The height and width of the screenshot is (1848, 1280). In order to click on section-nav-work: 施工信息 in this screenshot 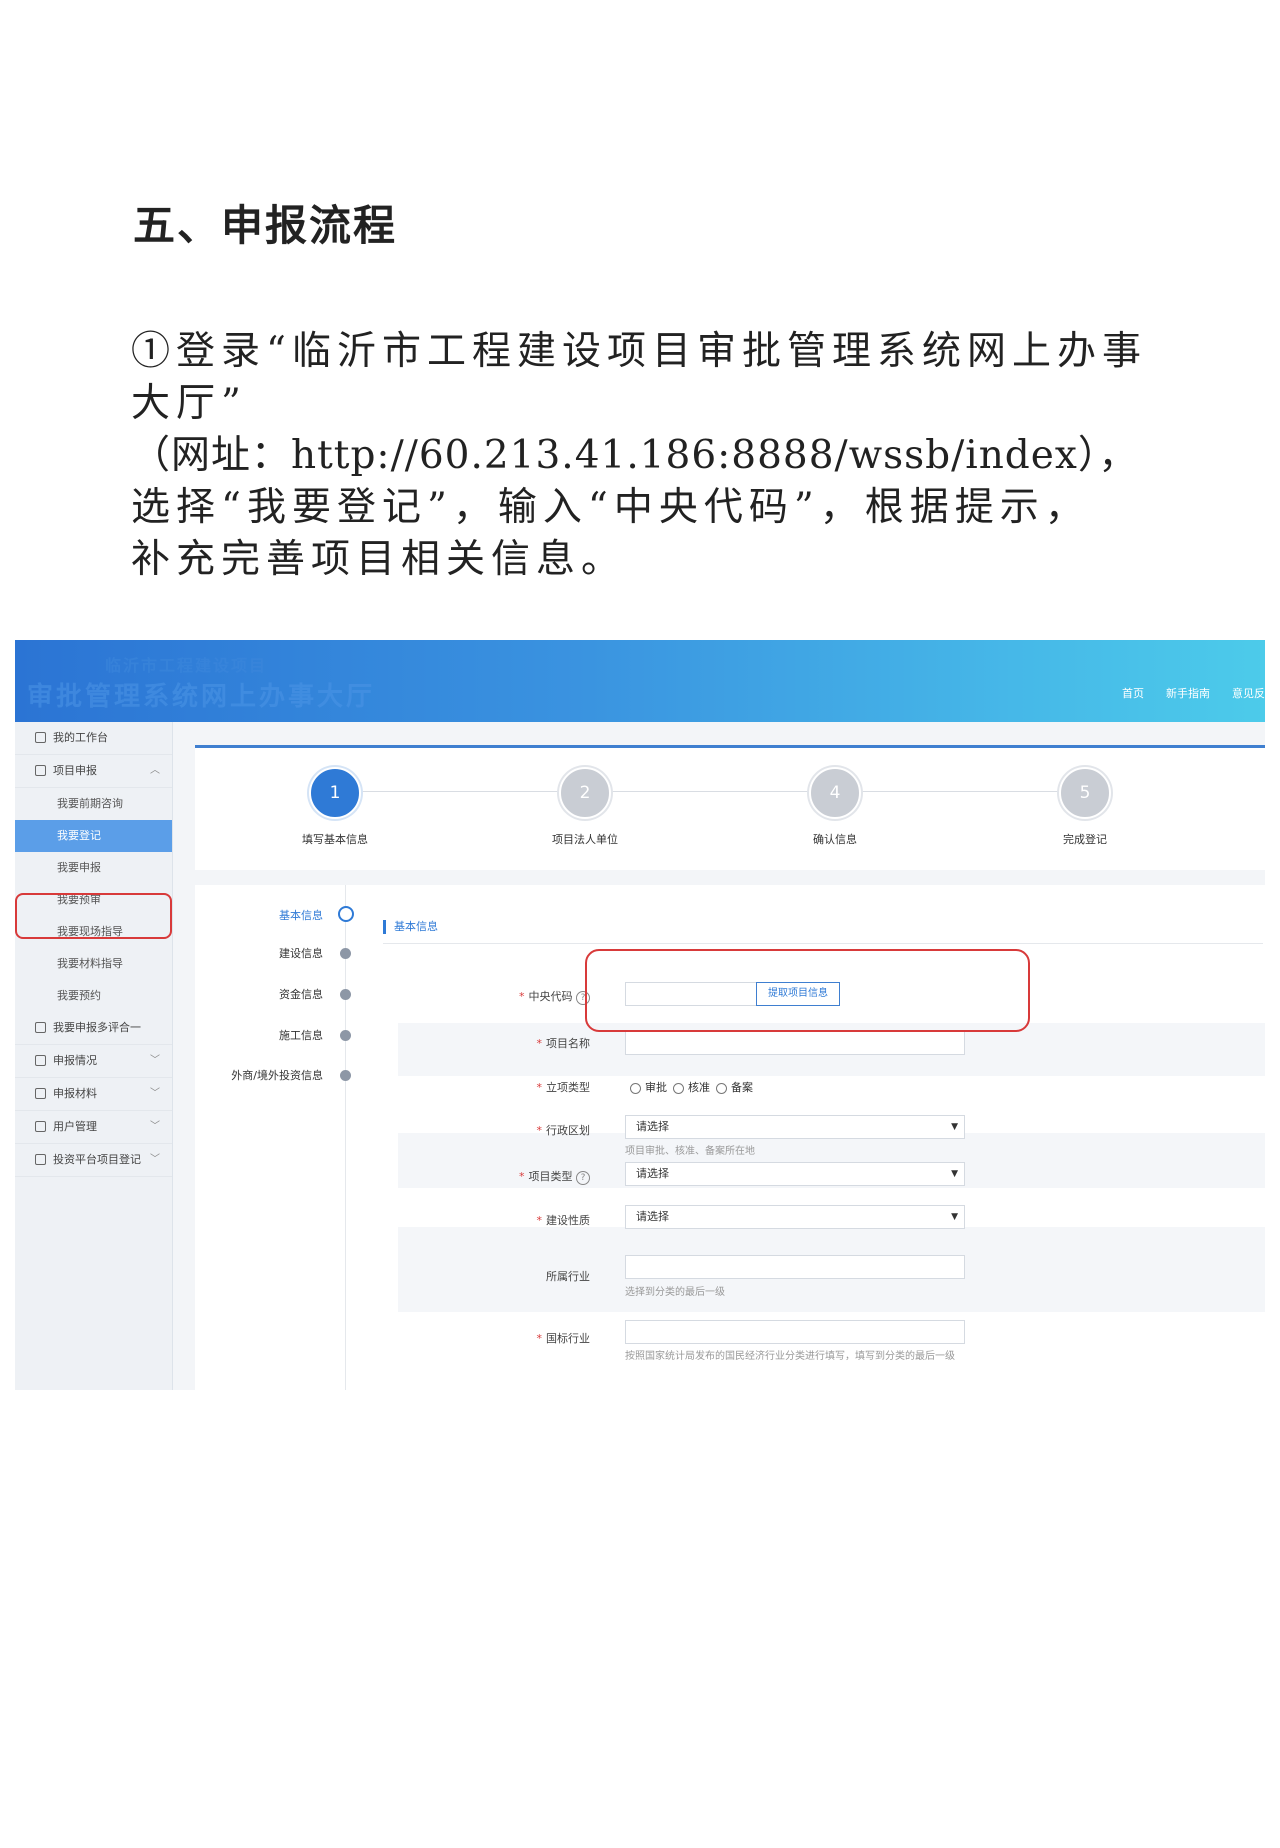, I will do `click(237, 1036)`.